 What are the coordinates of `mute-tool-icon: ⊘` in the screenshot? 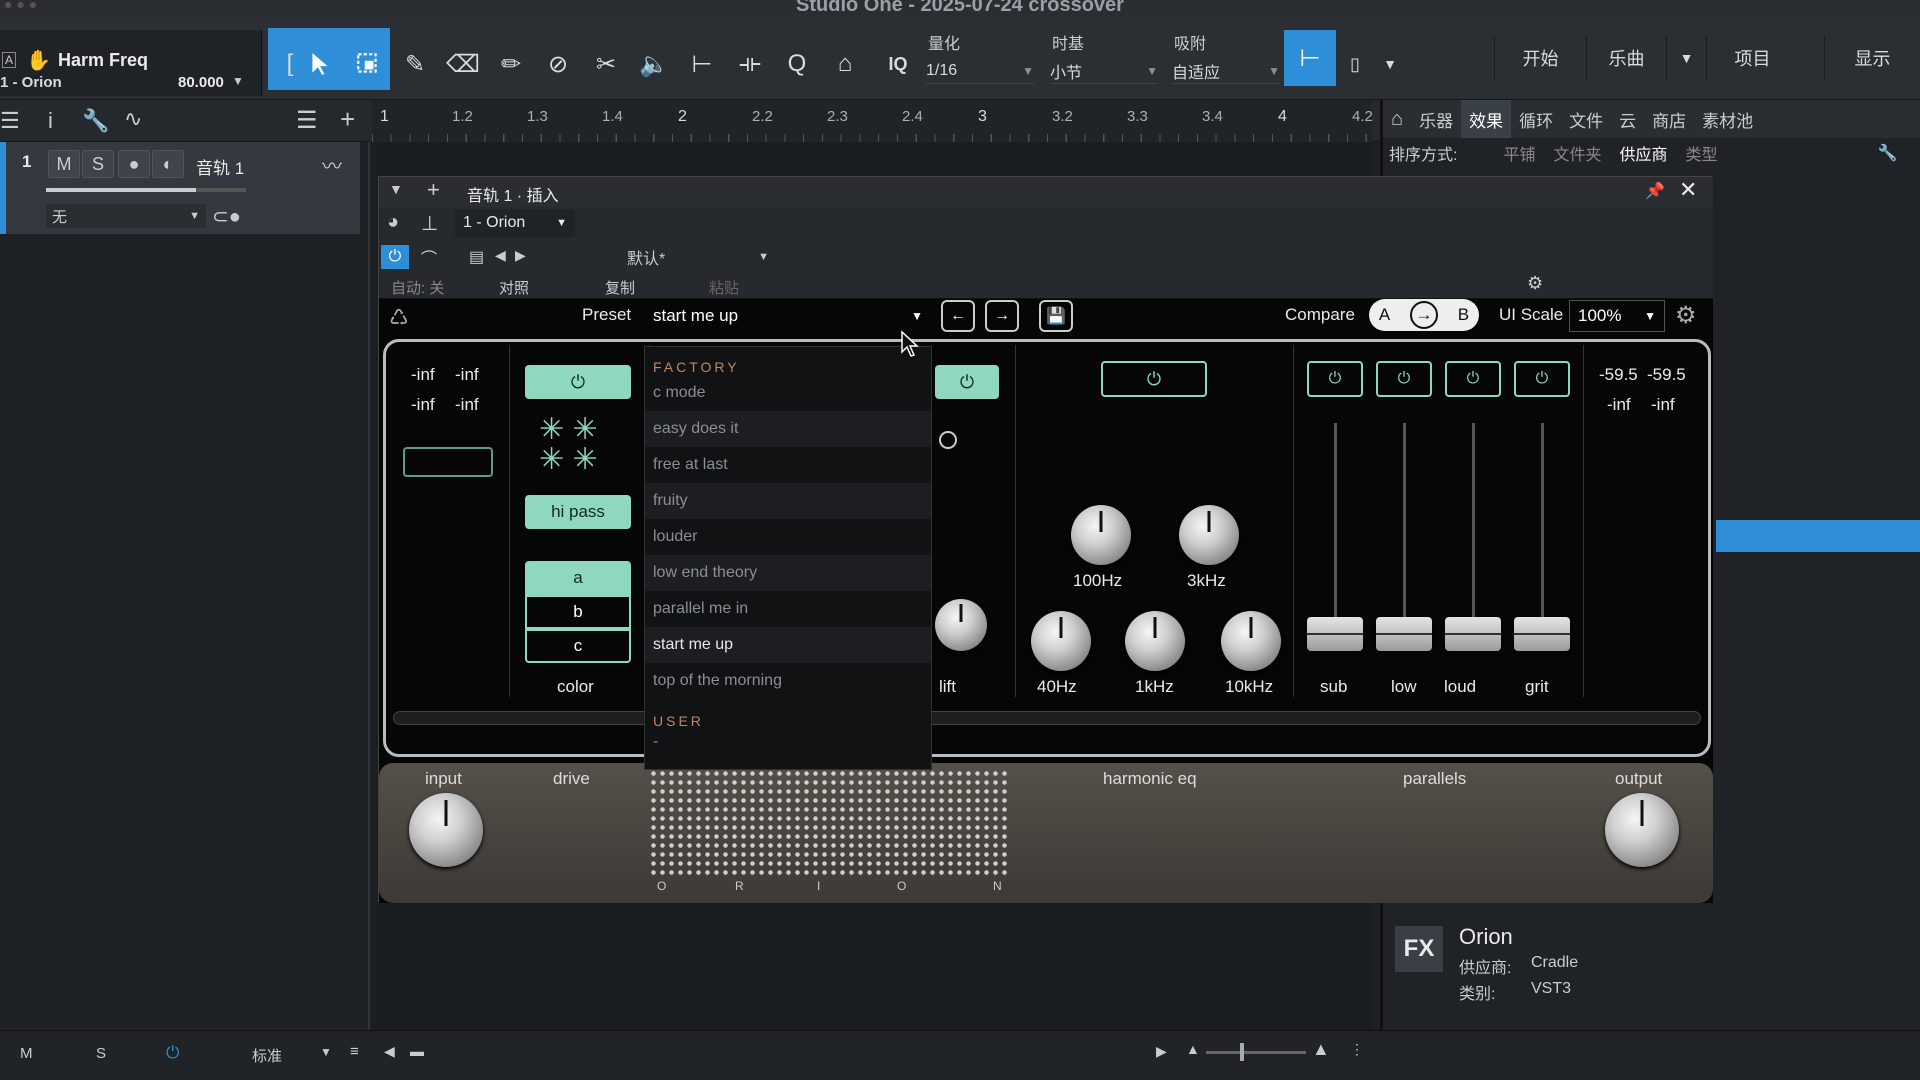 It's located at (558, 64).